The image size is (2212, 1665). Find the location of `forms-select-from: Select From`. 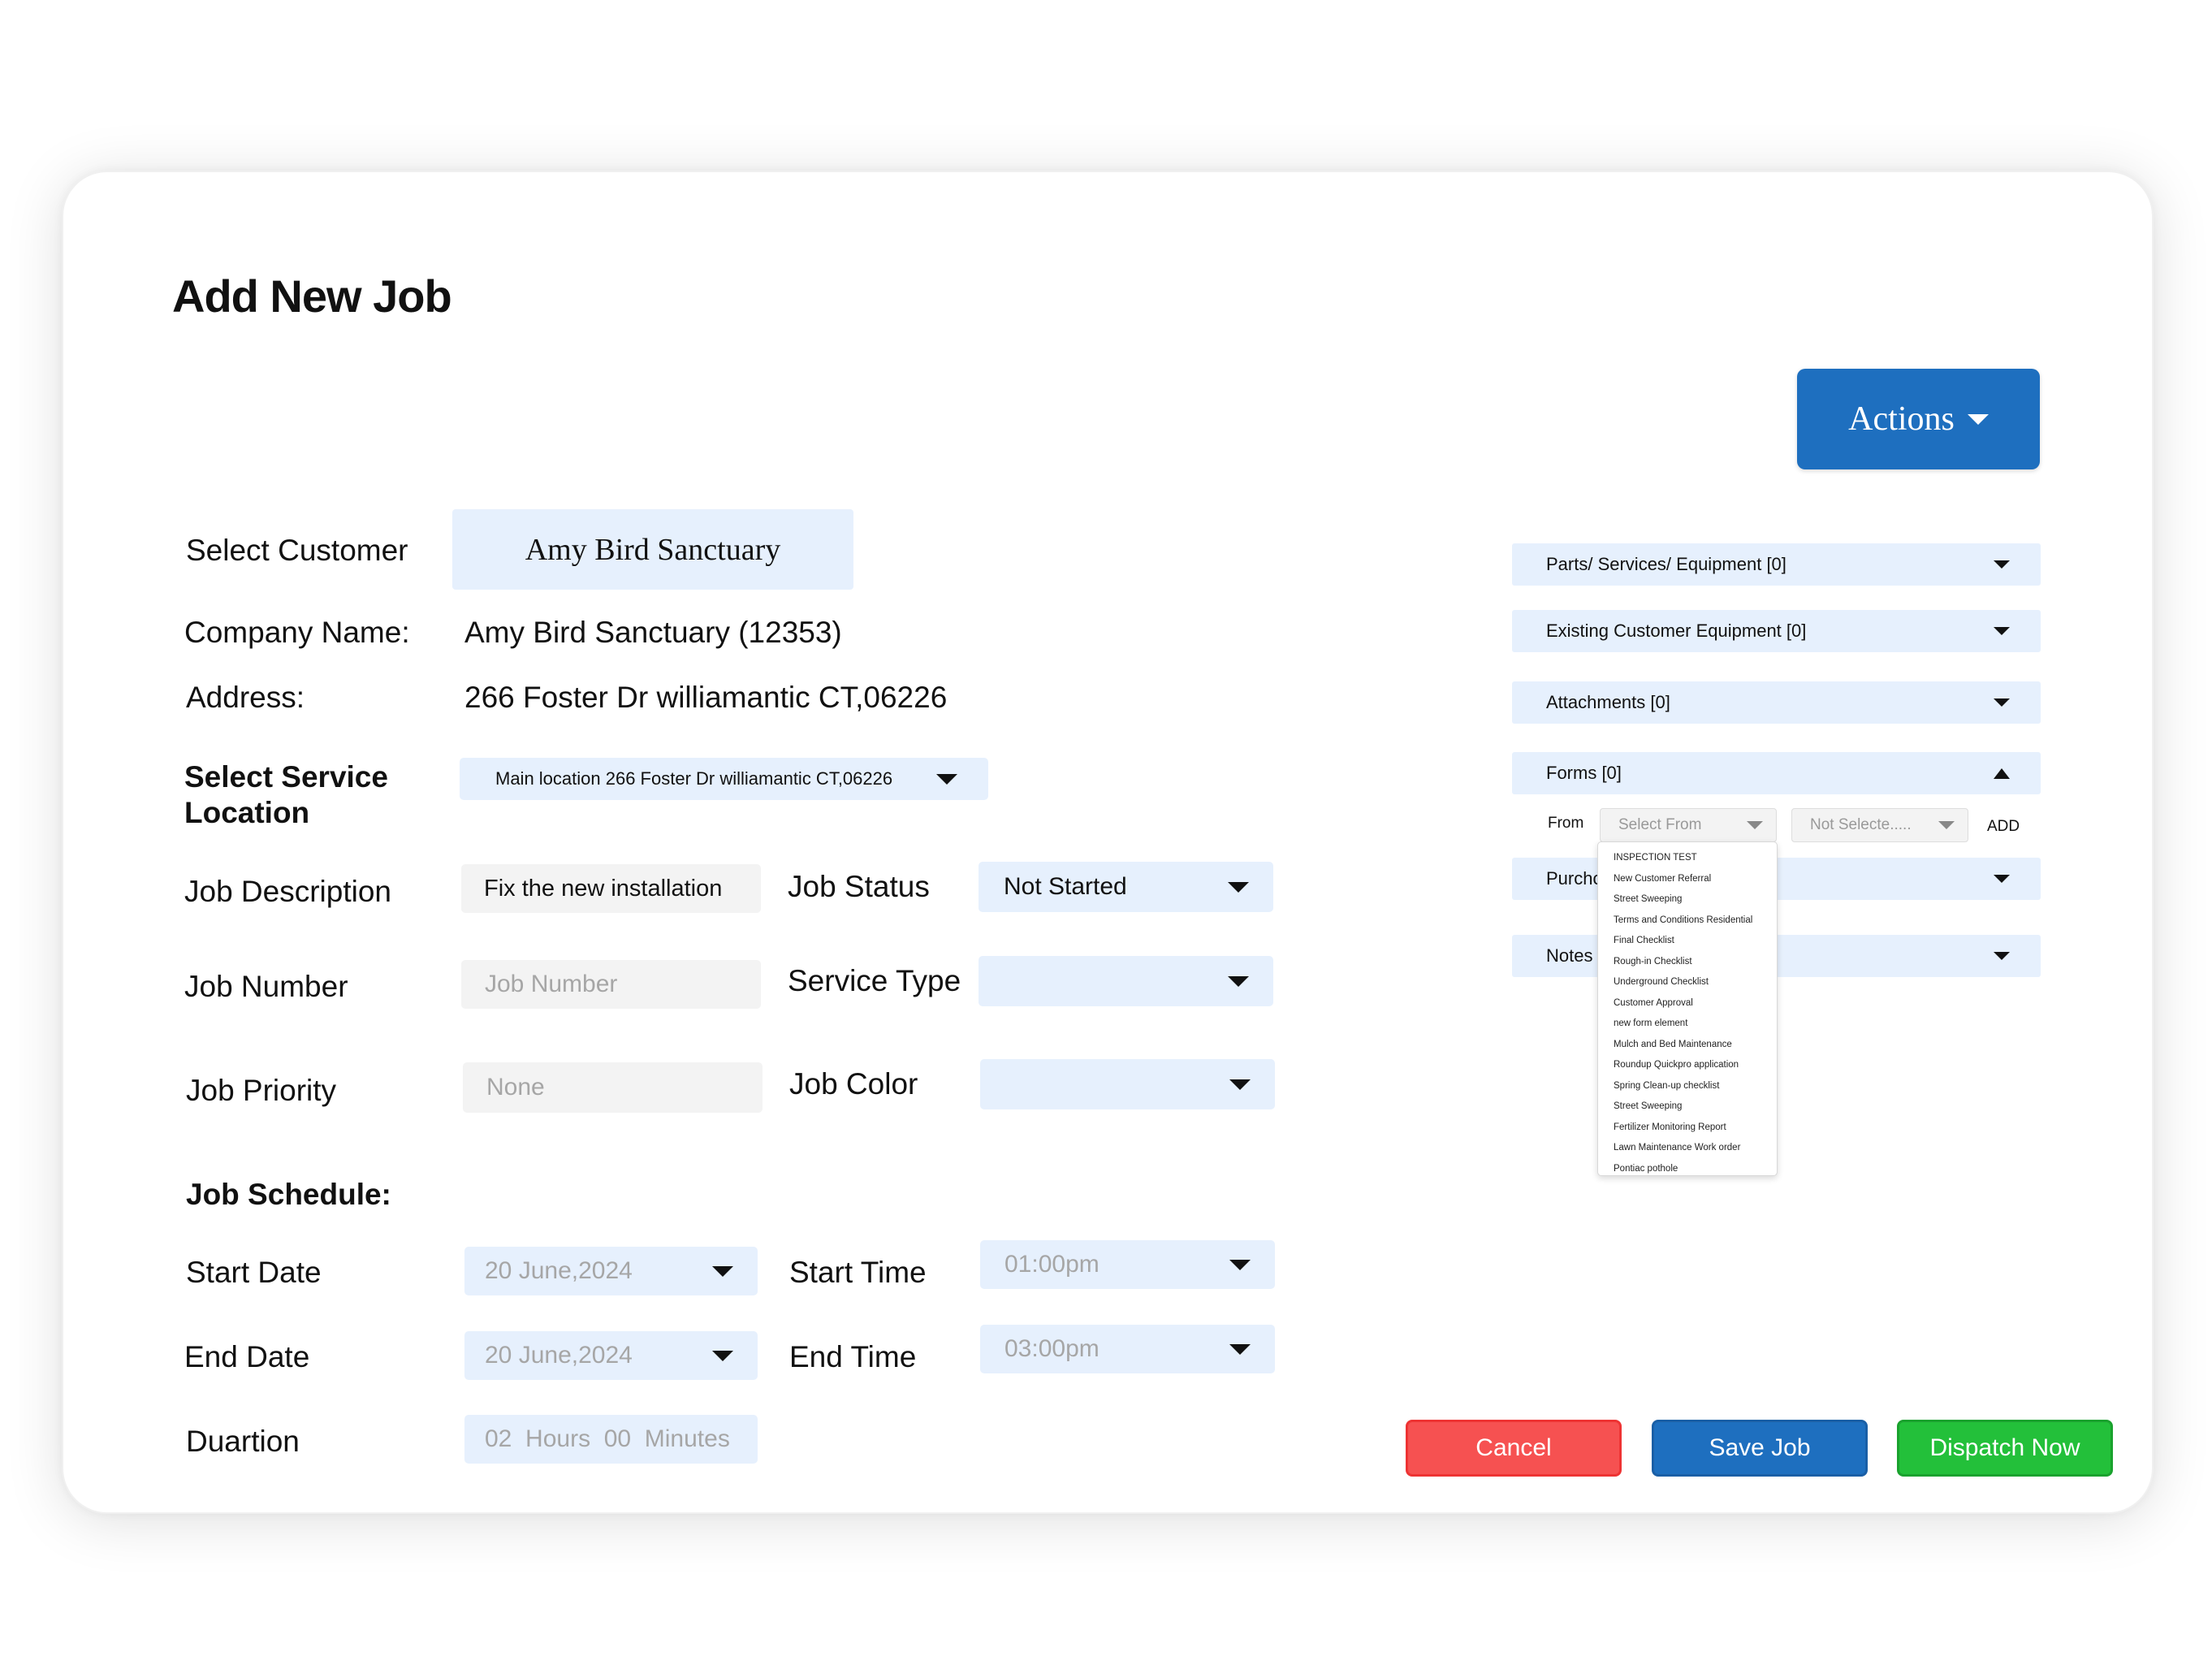

forms-select-from: Select From is located at coordinates (1688, 825).